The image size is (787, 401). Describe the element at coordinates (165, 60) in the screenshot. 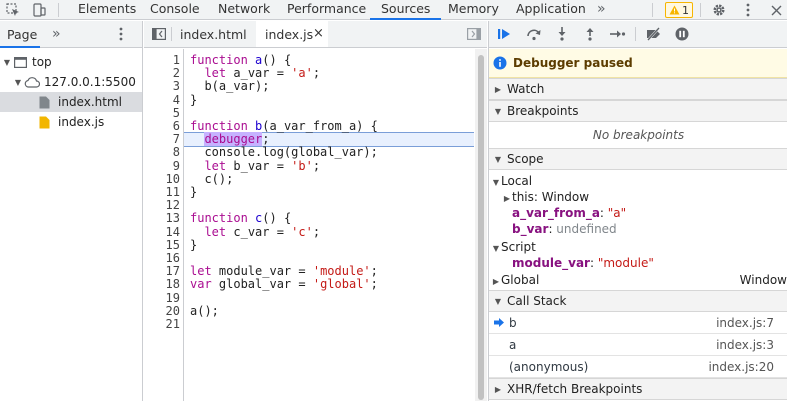

I see `line-number: 1` at that location.